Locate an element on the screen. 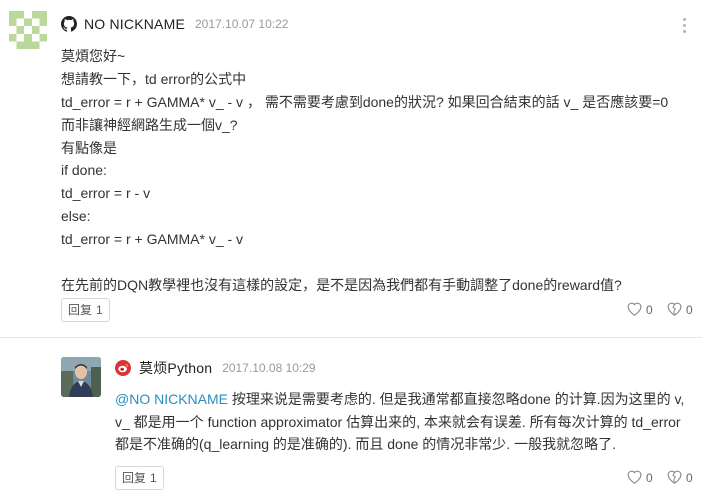 The height and width of the screenshot is (502, 702). reply-header: 莫烦Python 2017.10.08 10:29 is located at coordinates (215, 368).